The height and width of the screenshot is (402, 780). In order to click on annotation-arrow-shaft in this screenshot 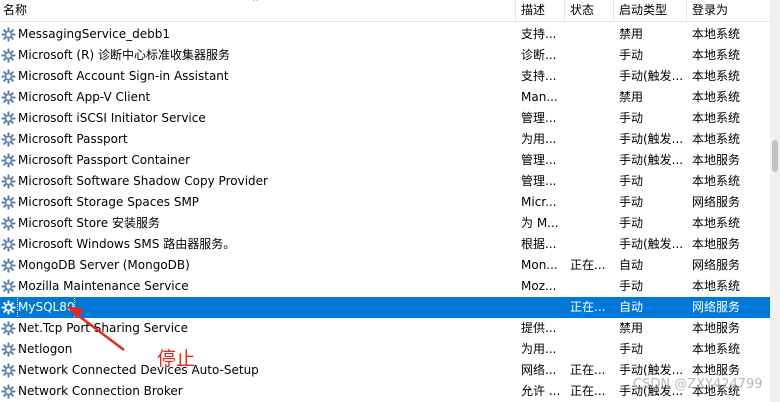, I will do `click(99, 331)`.